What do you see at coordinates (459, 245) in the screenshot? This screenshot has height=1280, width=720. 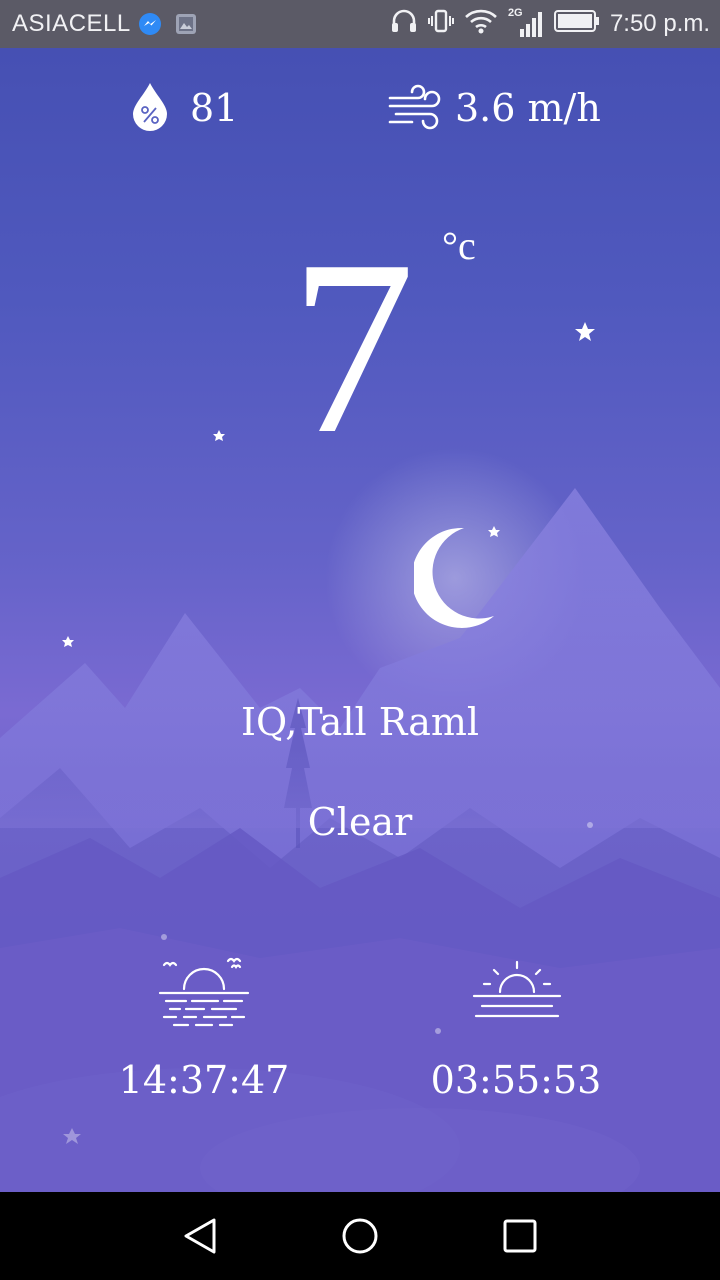 I see `temperature-unit: °c` at bounding box center [459, 245].